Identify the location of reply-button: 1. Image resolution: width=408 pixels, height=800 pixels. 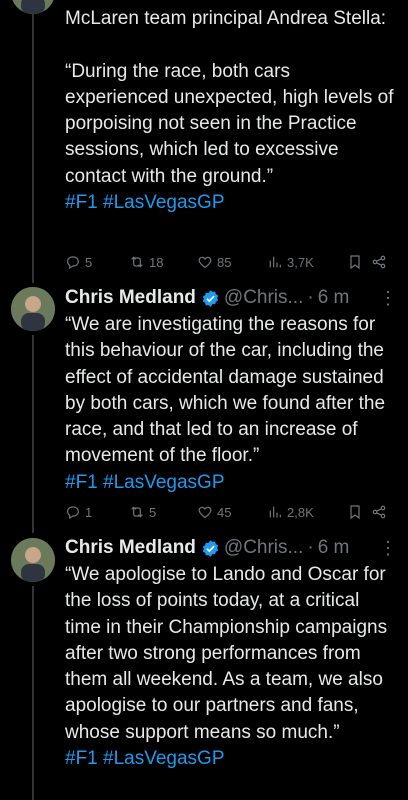
(97, 512).